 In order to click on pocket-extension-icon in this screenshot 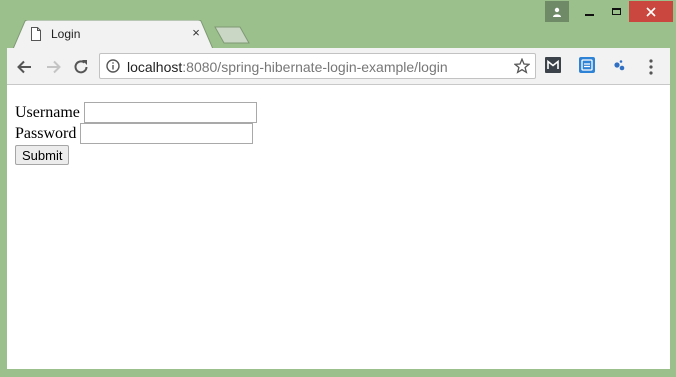, I will do `click(587, 65)`.